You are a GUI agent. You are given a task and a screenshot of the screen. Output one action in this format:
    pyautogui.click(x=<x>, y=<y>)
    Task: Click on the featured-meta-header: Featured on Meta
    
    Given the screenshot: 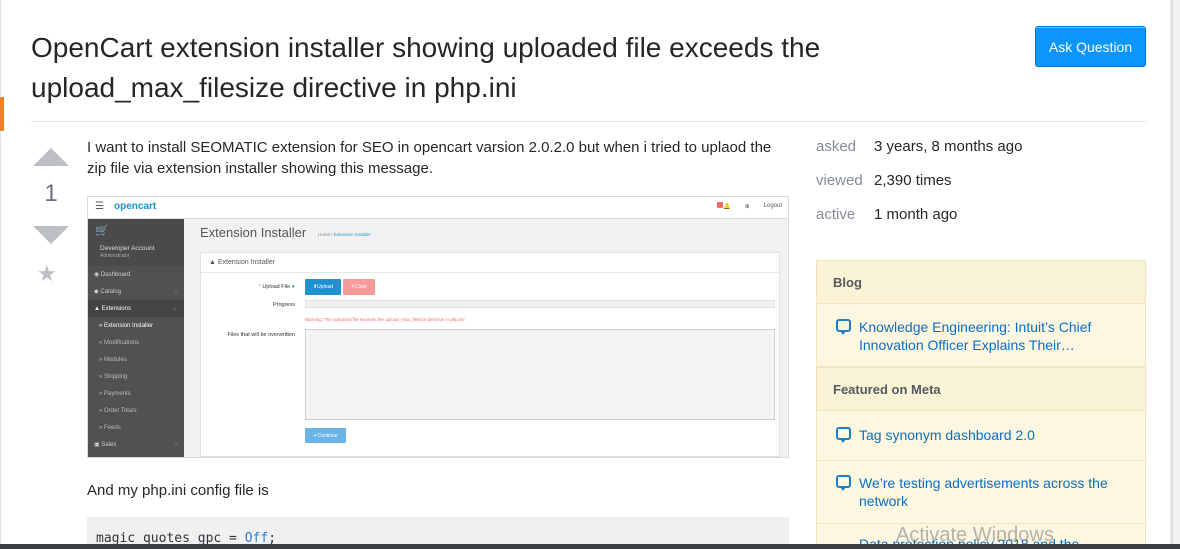 What is the action you would take?
    pyautogui.click(x=981, y=389)
    